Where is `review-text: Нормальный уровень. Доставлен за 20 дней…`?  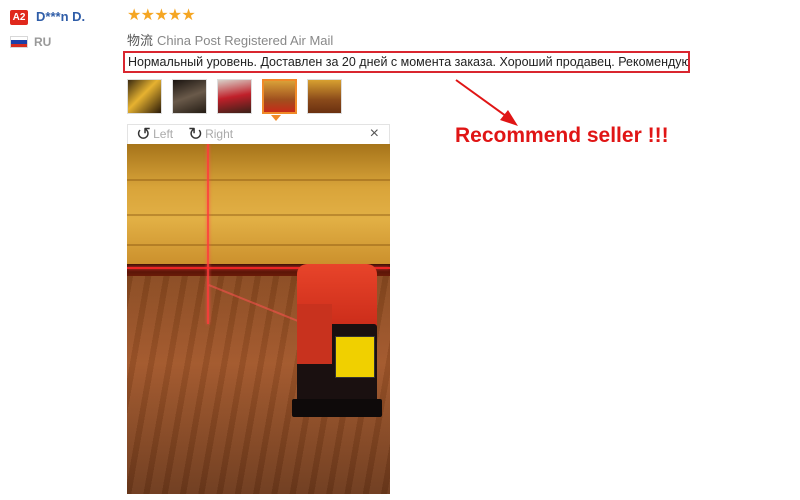 review-text: Нормальный уровень. Доставлен за 20 дней… is located at coordinates (406, 62).